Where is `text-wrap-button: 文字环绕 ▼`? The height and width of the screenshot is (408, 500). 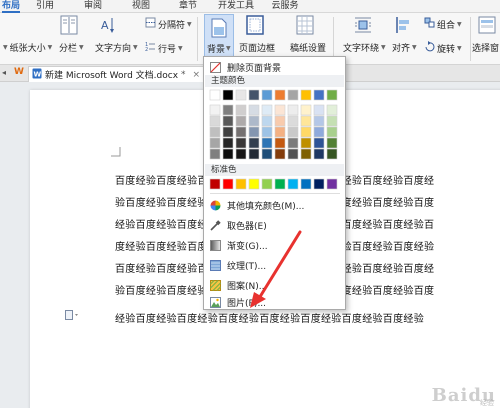 text-wrap-button: 文字环绕 ▼ is located at coordinates (364, 47).